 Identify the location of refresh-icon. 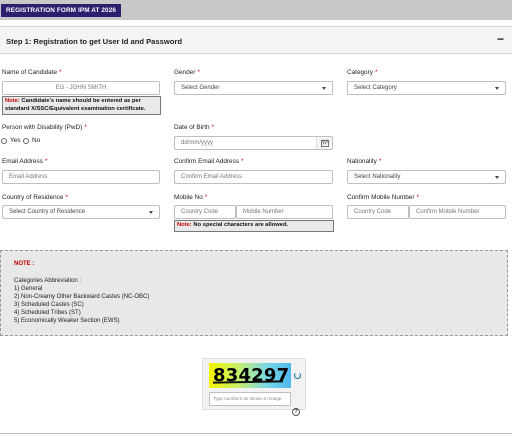
(297, 375).